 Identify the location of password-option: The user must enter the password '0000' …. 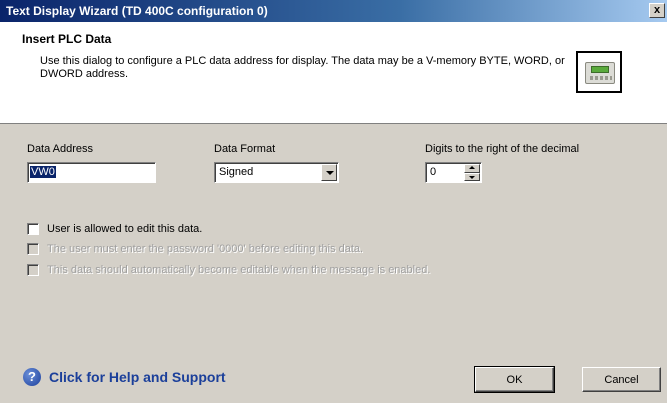
(195, 249).